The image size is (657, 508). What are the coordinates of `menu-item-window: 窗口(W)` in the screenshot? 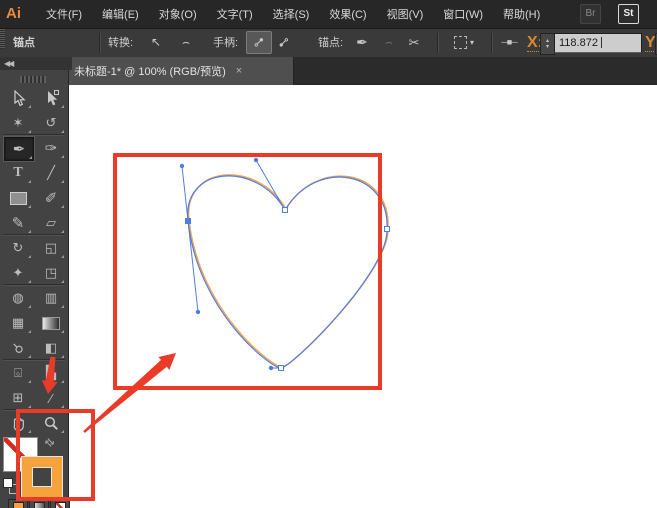 It's located at (463, 14).